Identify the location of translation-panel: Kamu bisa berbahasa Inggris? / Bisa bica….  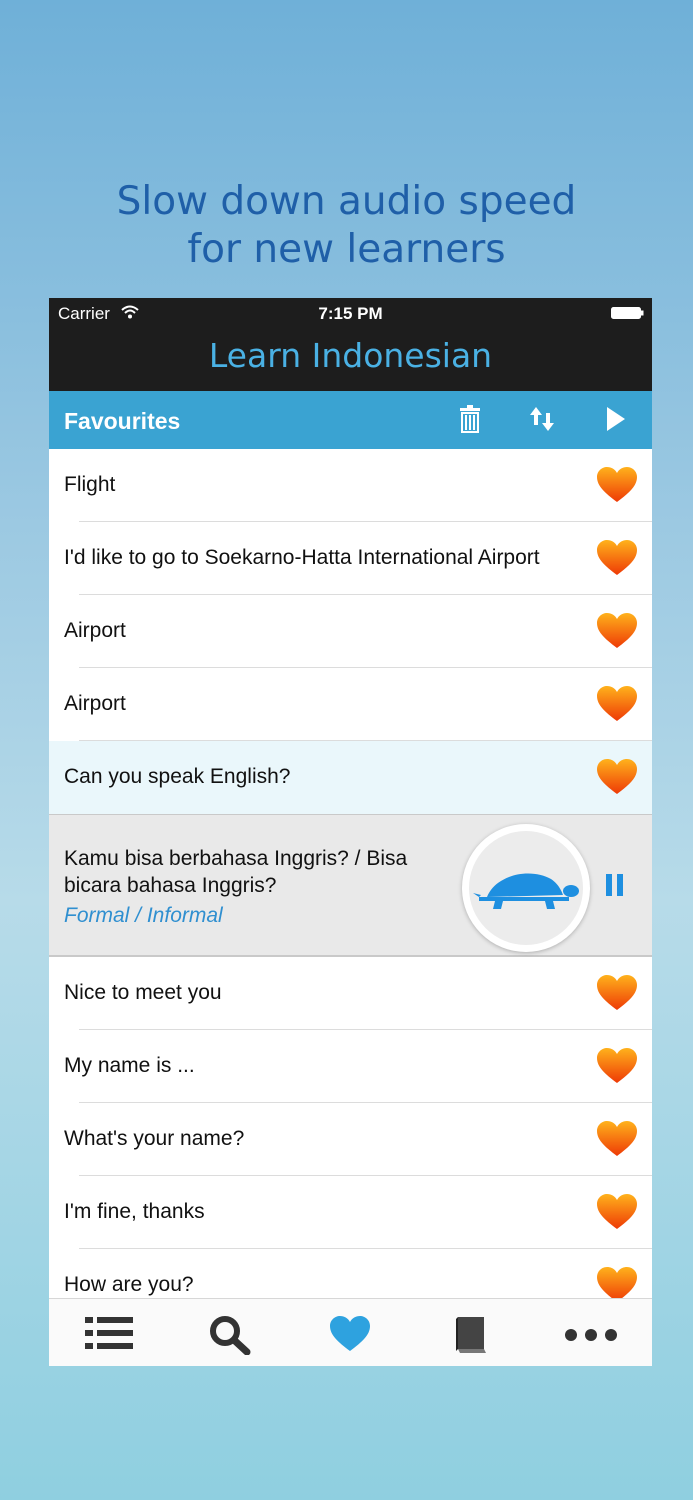
(350, 885).